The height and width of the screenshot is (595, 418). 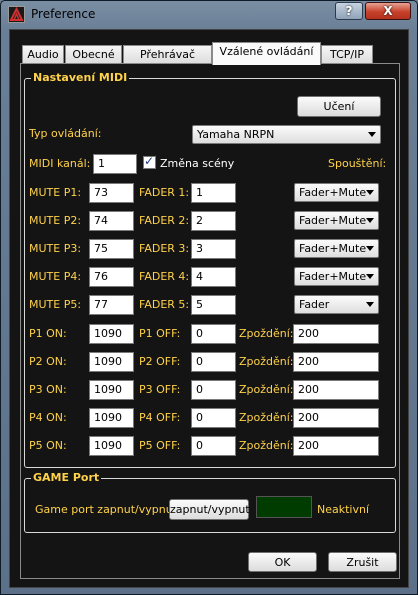 I want to click on on-label: P3 ON:, so click(x=48, y=389).